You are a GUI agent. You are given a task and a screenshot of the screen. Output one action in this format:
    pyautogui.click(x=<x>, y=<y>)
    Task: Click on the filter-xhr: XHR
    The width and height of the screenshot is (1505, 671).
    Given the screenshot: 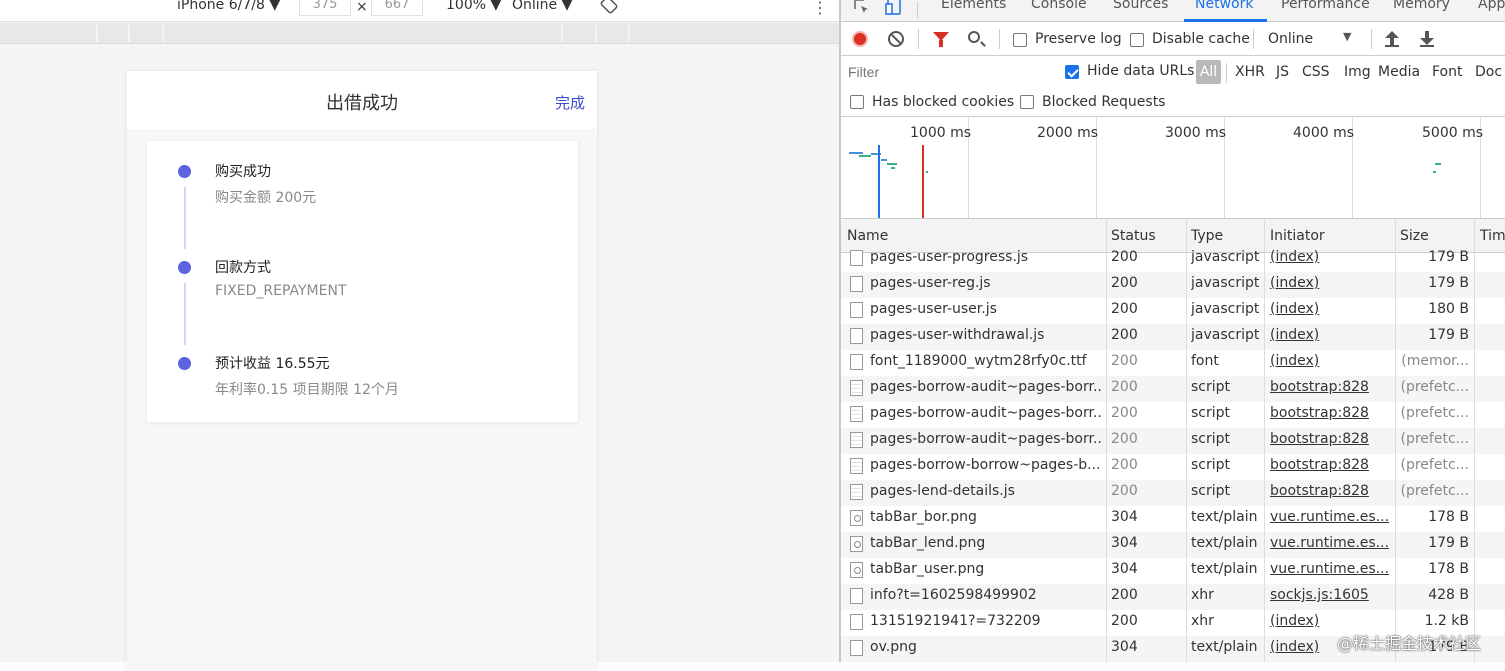 What is the action you would take?
    pyautogui.click(x=1250, y=72)
    